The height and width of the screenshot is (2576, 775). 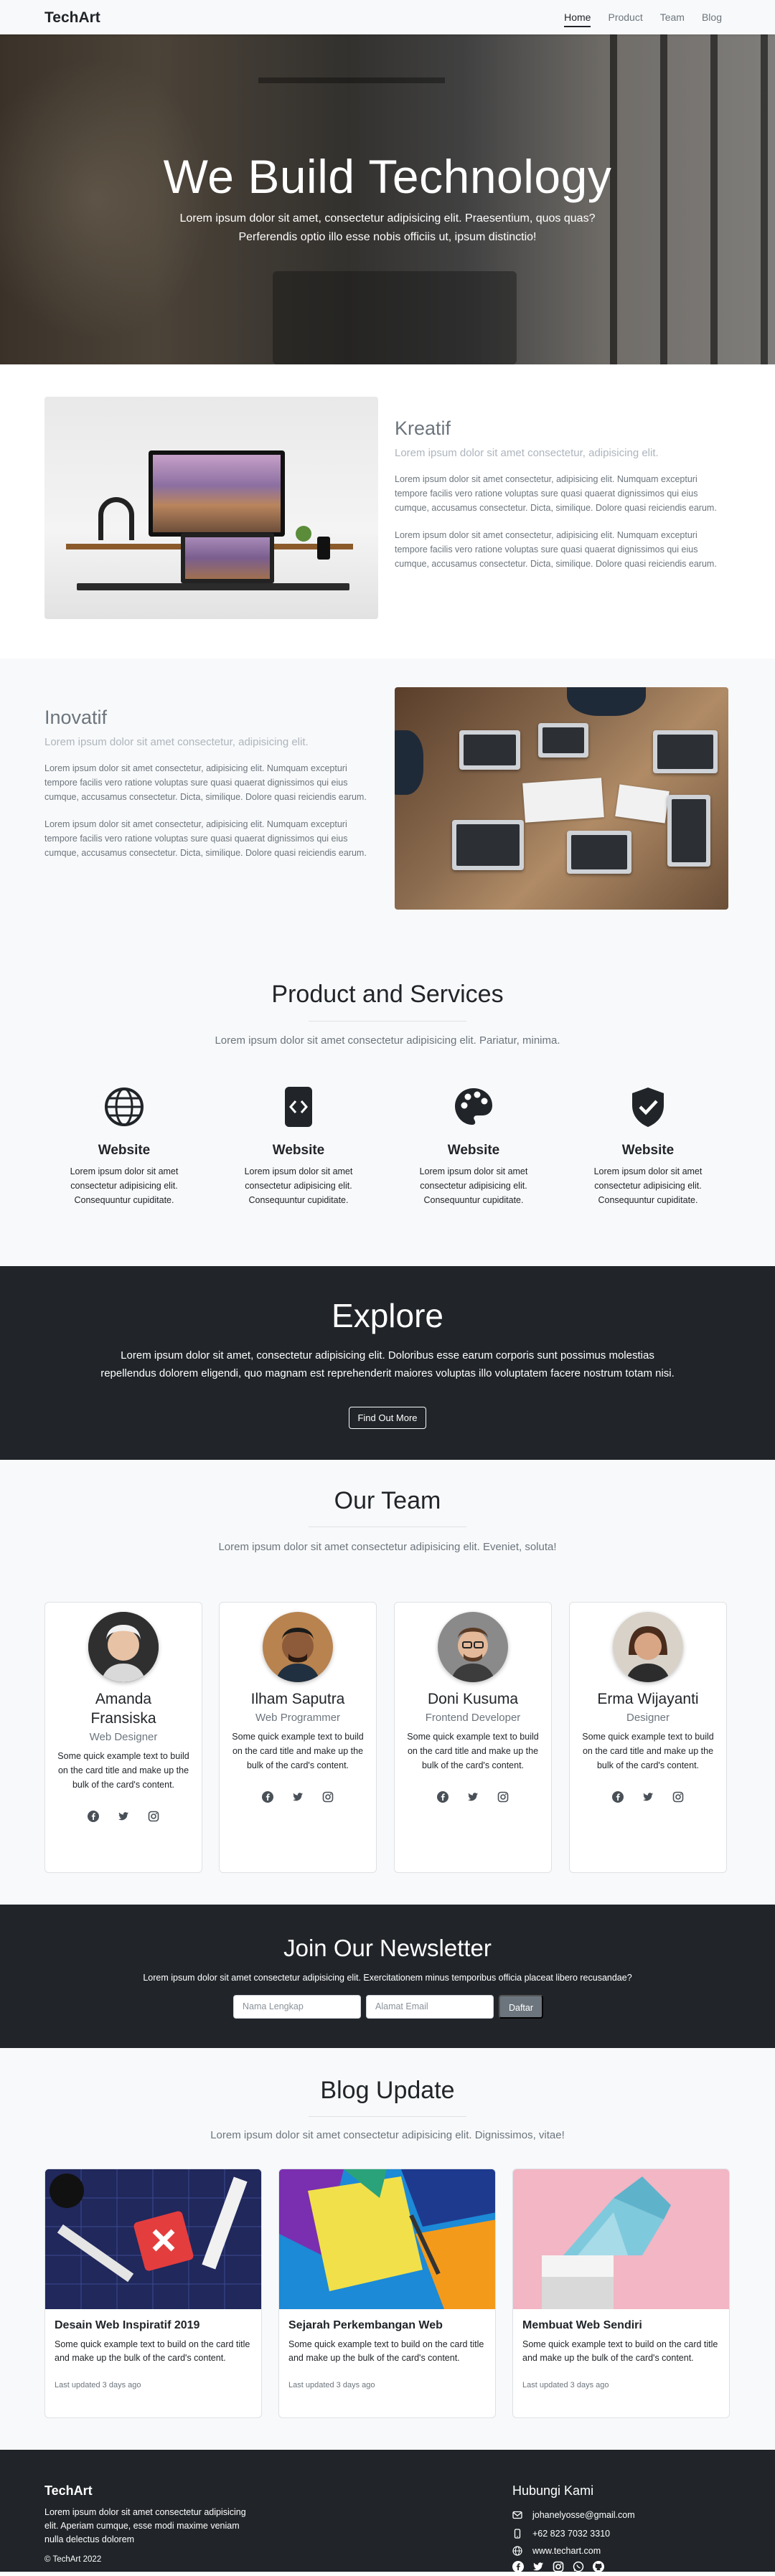 I want to click on meeting-image, so click(x=561, y=798).